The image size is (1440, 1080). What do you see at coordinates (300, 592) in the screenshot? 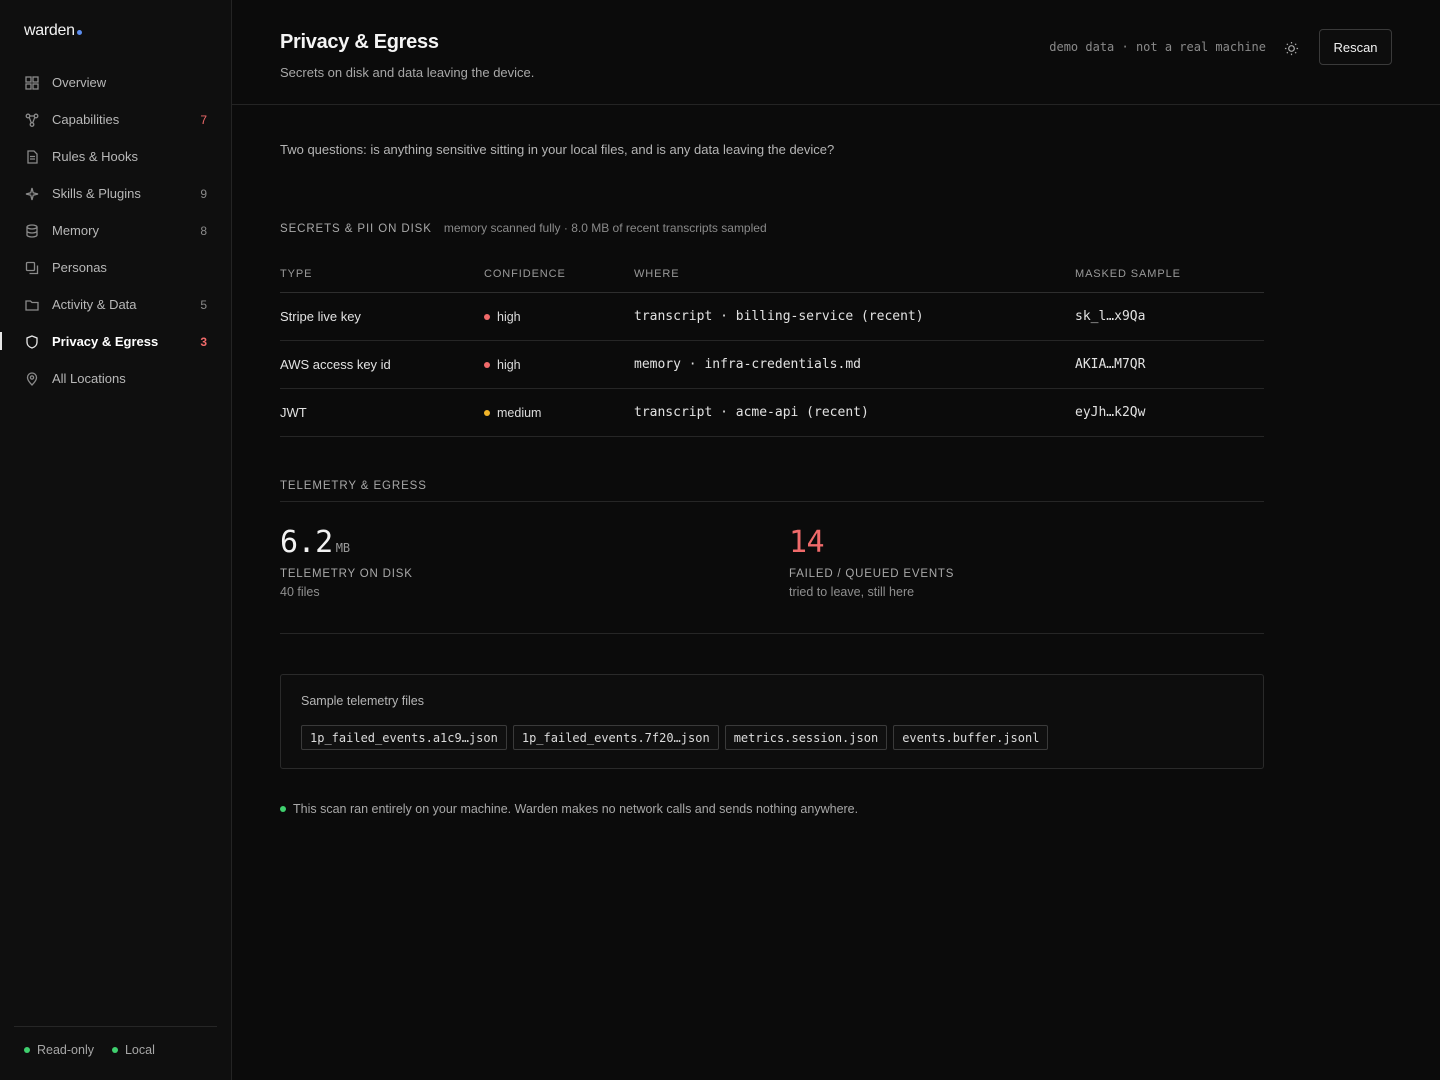
I see `stat-sub: 40 files` at bounding box center [300, 592].